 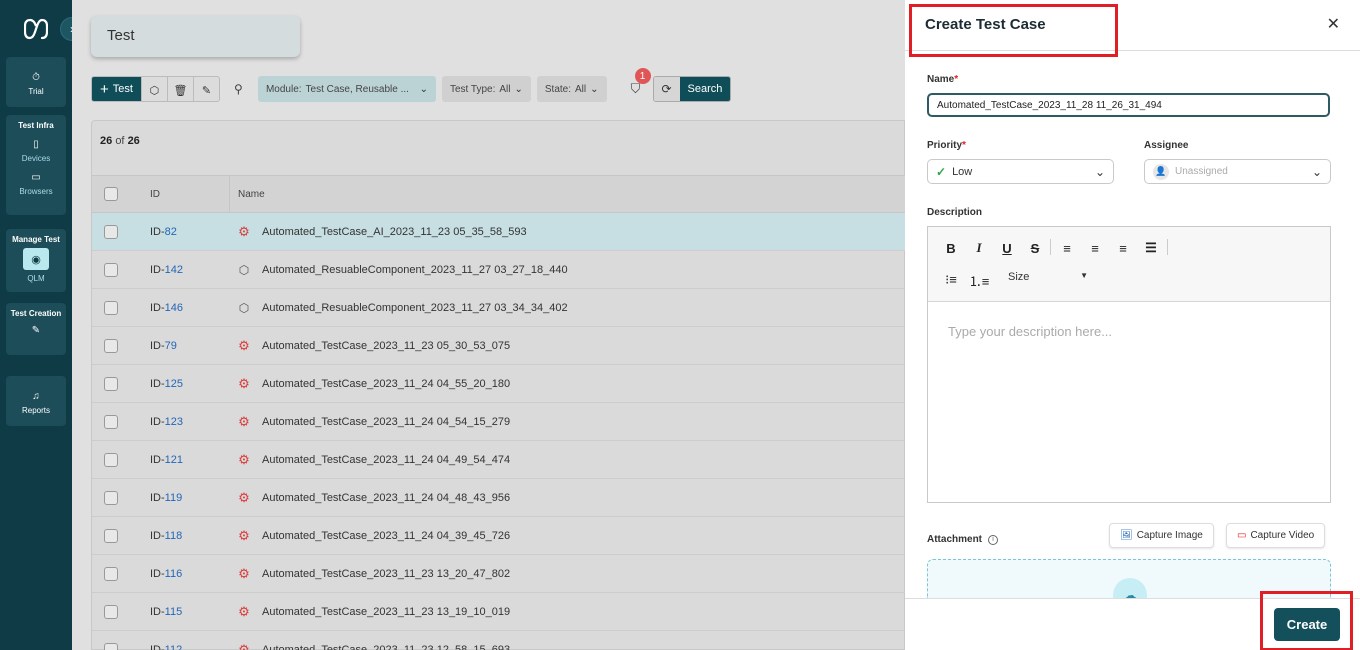 I want to click on row-id: ID- 79, so click(x=180, y=345).